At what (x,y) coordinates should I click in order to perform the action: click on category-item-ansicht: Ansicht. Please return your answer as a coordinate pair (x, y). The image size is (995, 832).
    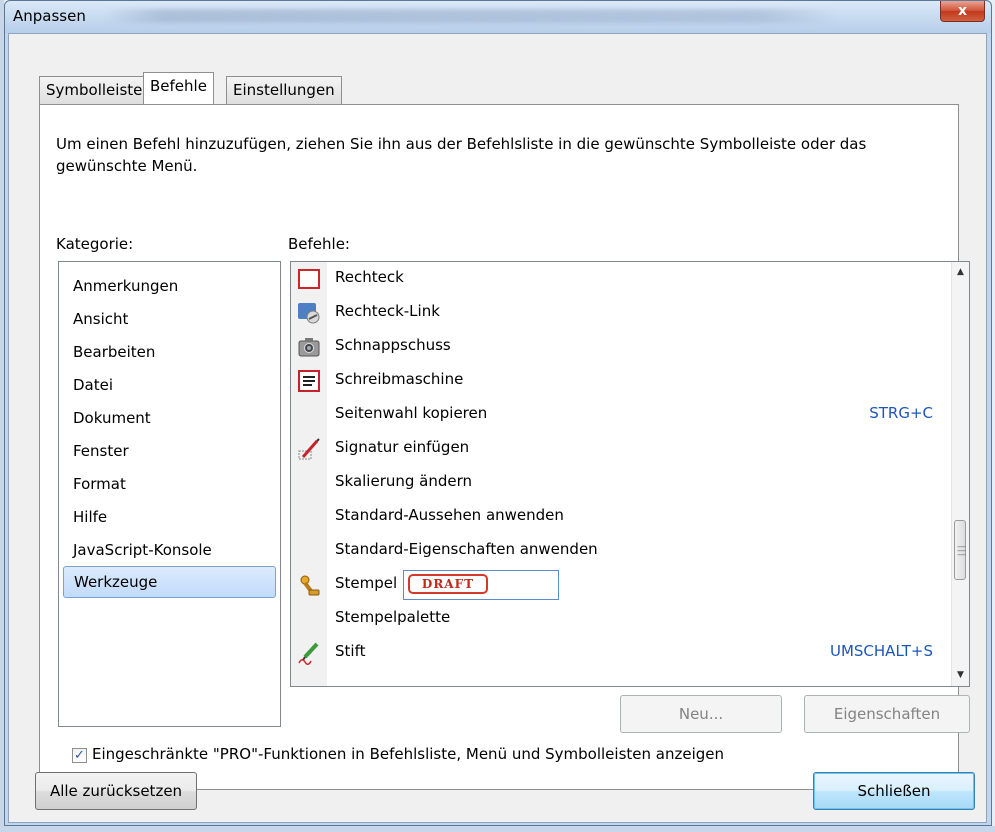
    Looking at the image, I should click on (169, 319).